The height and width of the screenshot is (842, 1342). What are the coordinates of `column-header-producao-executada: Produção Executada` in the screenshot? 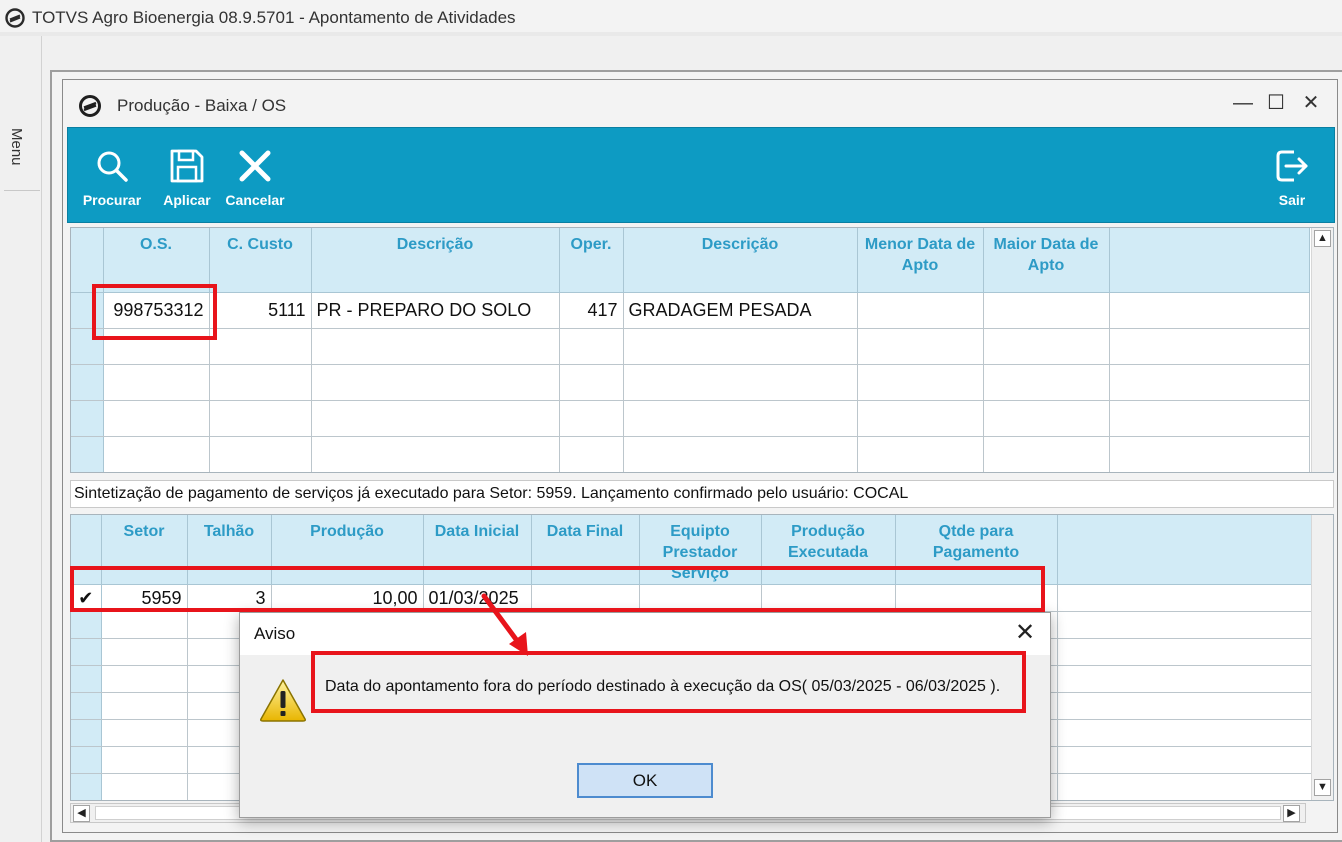 It's located at (828, 550).